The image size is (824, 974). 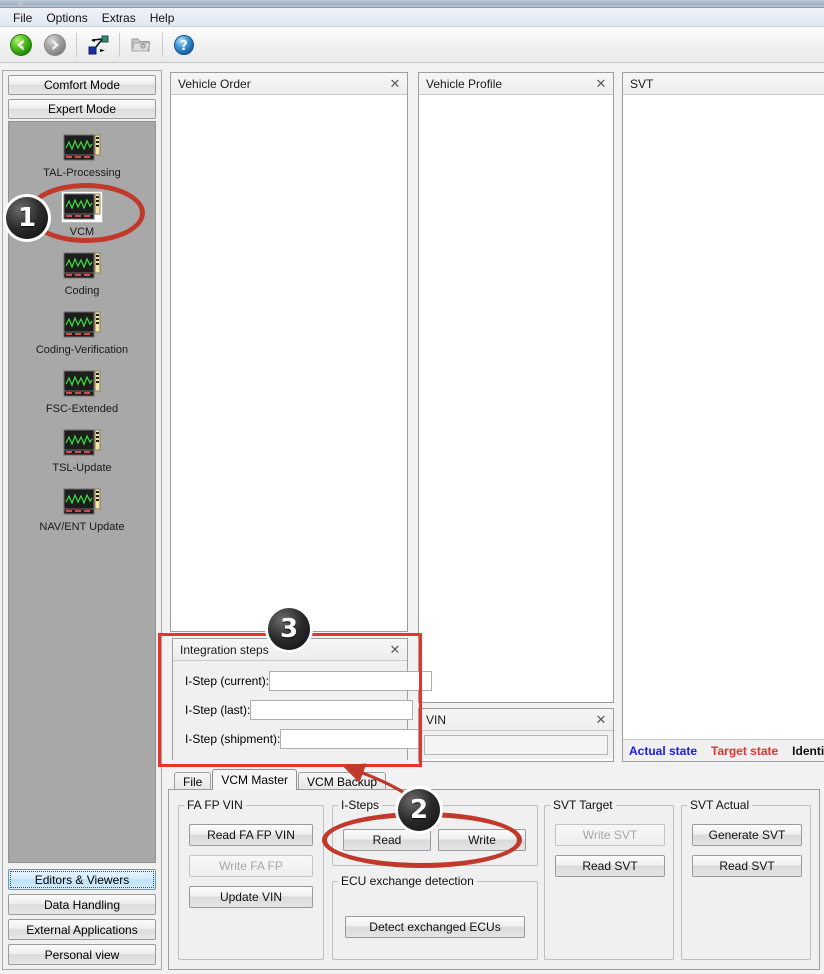 I want to click on back-icon, so click(x=21, y=44).